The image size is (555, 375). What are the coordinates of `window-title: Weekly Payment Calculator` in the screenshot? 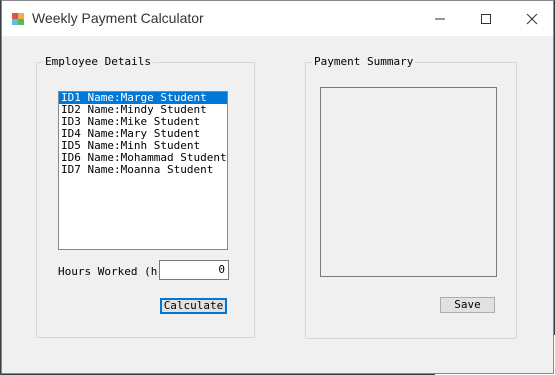 It's located at (118, 18).